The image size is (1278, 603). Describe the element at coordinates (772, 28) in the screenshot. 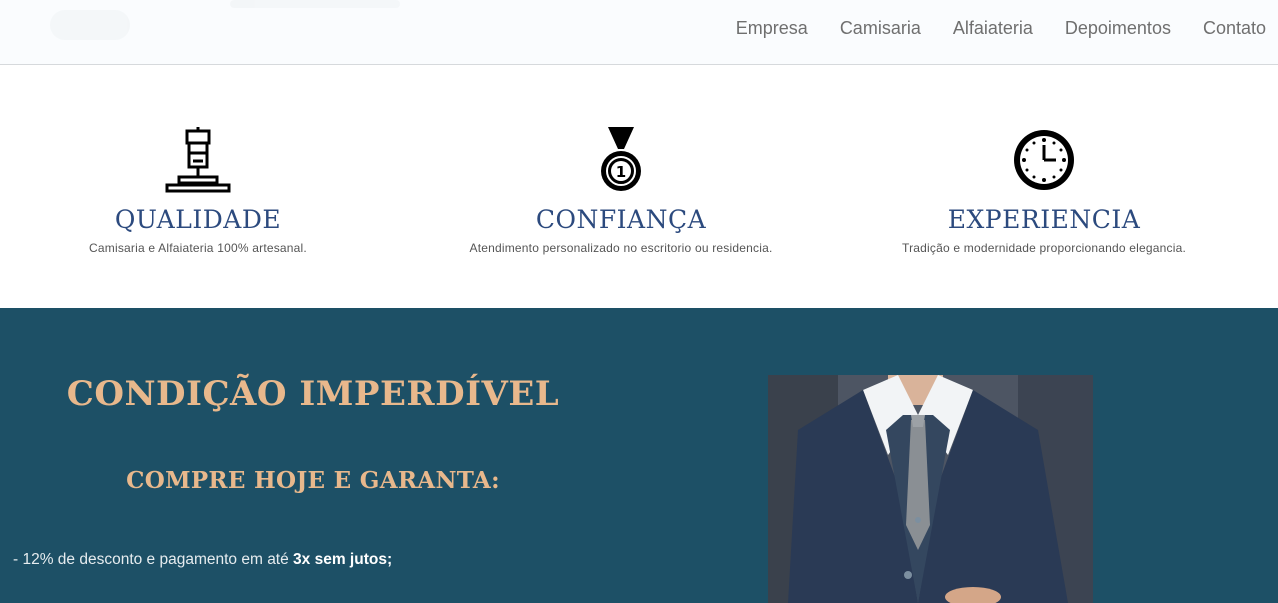

I see `nav-link-empresa: Empresa` at that location.